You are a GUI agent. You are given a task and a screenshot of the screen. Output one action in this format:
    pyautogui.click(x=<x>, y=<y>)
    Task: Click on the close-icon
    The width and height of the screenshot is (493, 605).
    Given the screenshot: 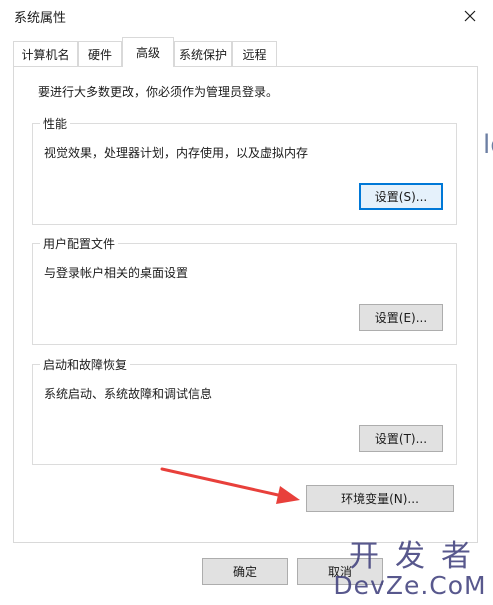 What is the action you would take?
    pyautogui.click(x=470, y=16)
    